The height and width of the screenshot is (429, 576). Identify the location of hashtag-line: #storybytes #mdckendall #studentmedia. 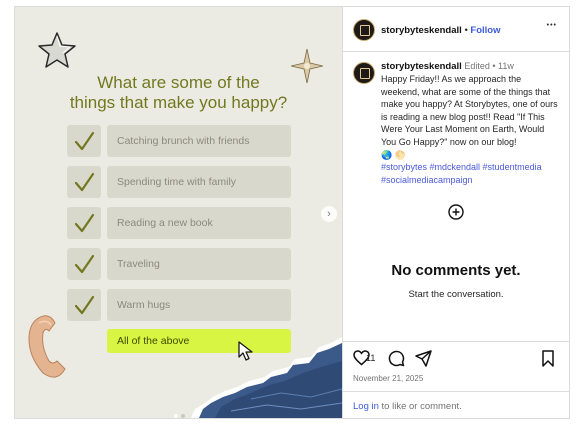
(471, 167).